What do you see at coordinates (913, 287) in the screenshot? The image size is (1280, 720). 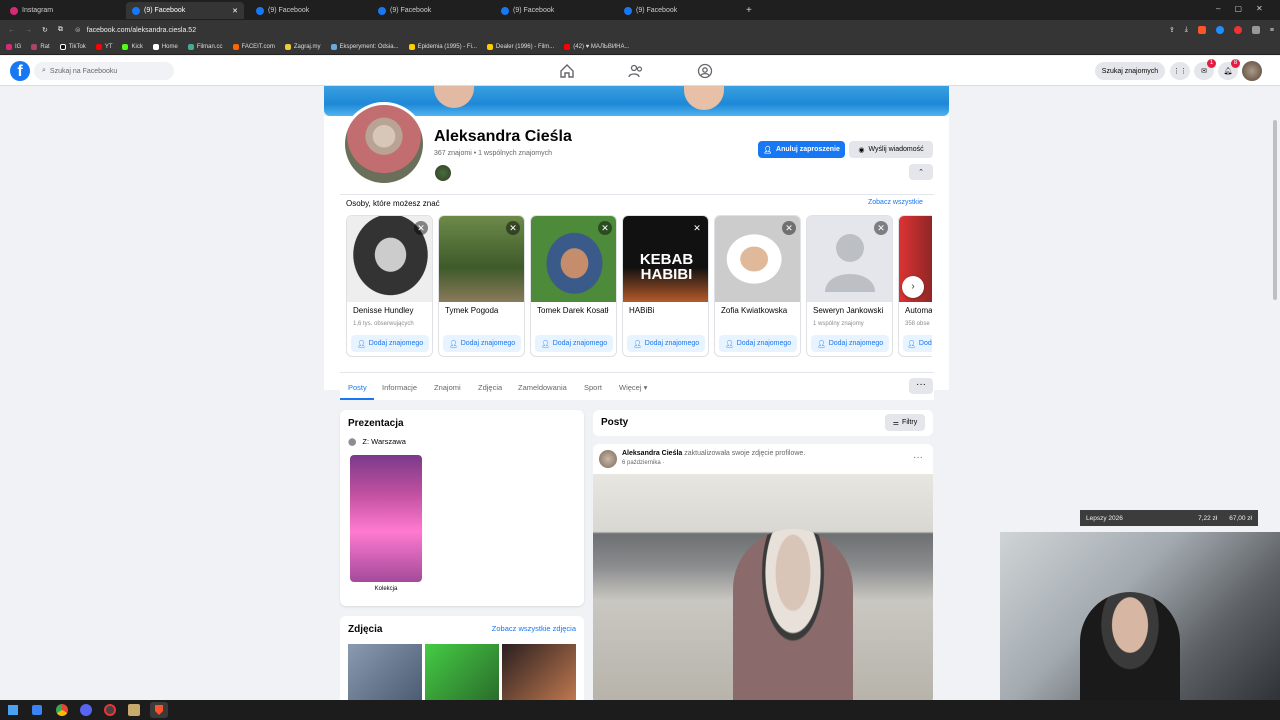 I see `chevron-right-icon: ›` at bounding box center [913, 287].